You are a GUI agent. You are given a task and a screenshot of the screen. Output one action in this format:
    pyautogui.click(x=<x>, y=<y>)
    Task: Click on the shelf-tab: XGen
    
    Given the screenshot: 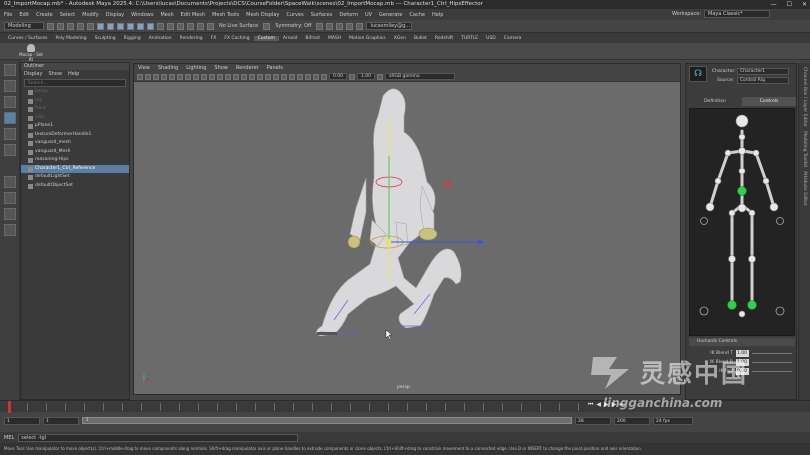 What is the action you would take?
    pyautogui.click(x=400, y=38)
    